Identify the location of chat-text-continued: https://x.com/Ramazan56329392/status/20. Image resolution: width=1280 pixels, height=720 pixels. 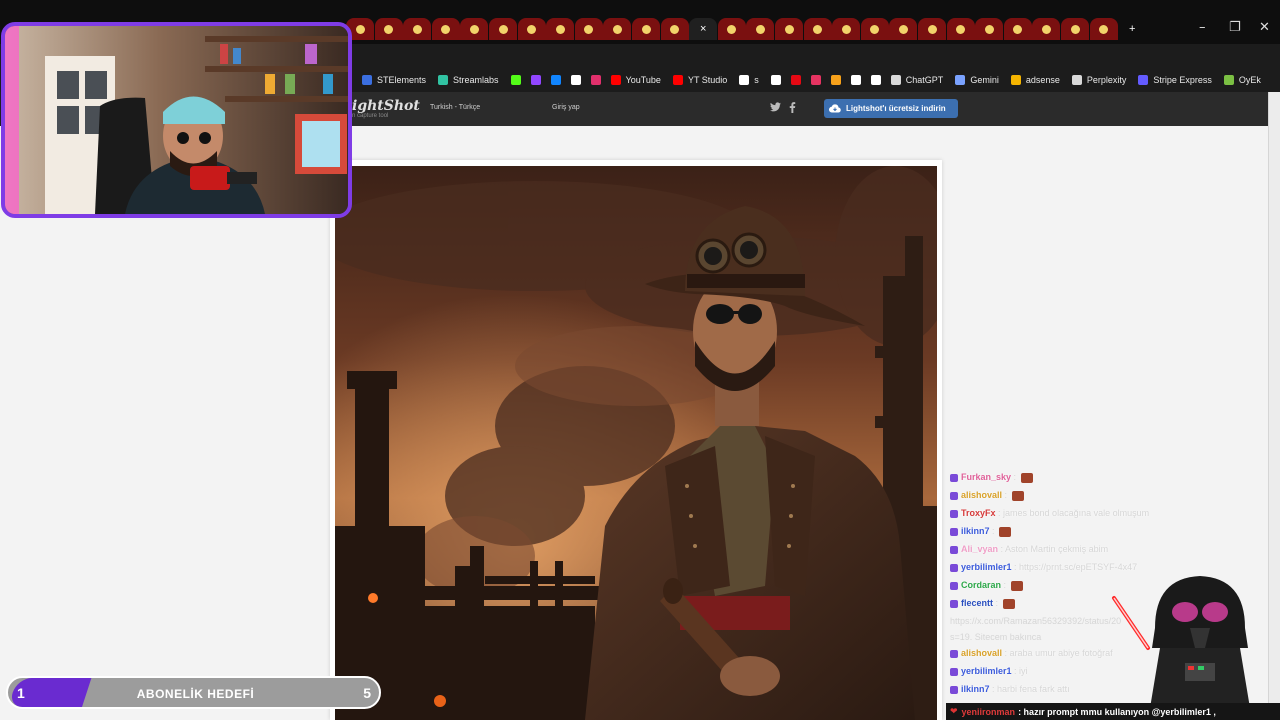
(1035, 621).